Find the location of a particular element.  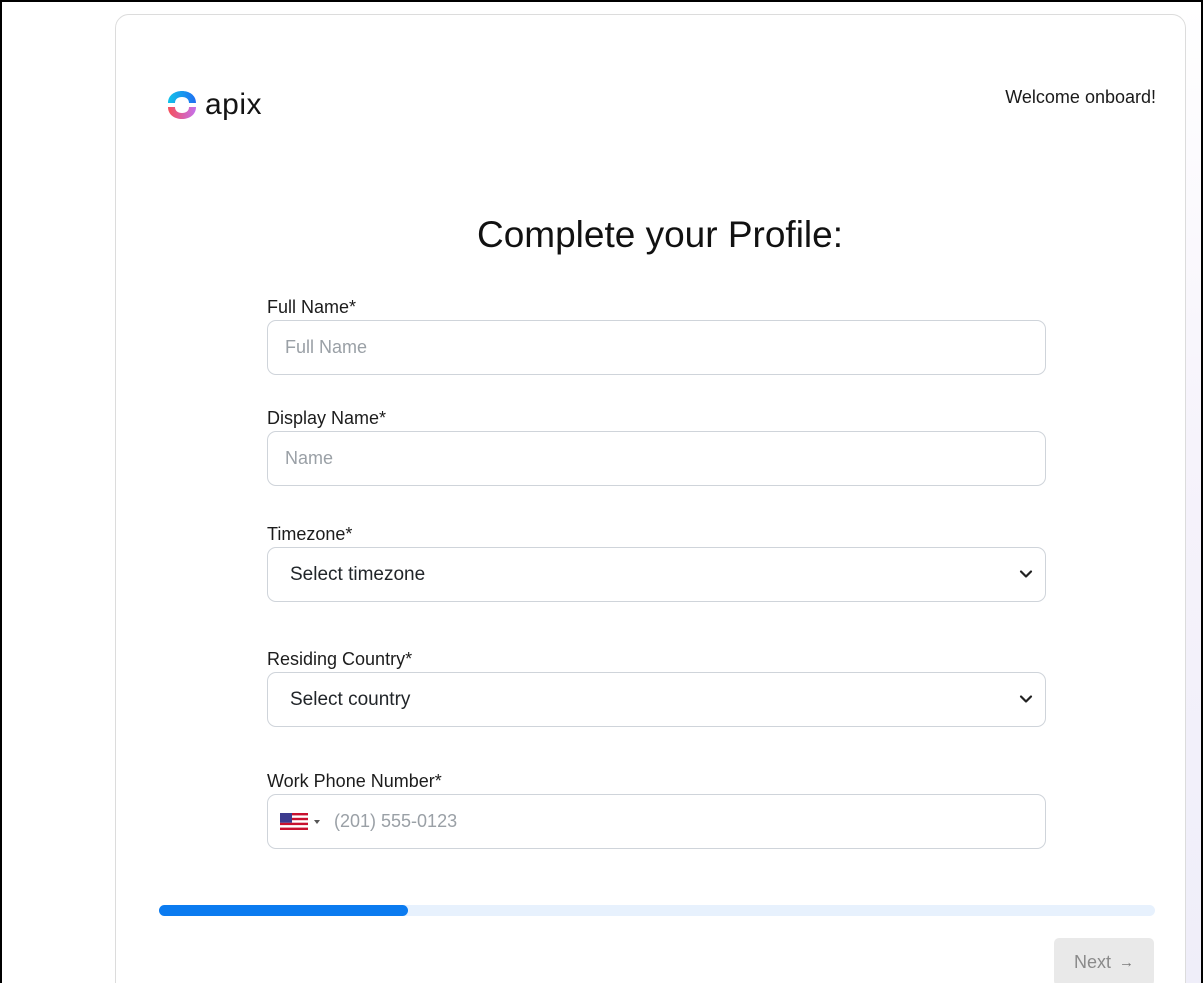

country-select: Select country is located at coordinates (656, 699).